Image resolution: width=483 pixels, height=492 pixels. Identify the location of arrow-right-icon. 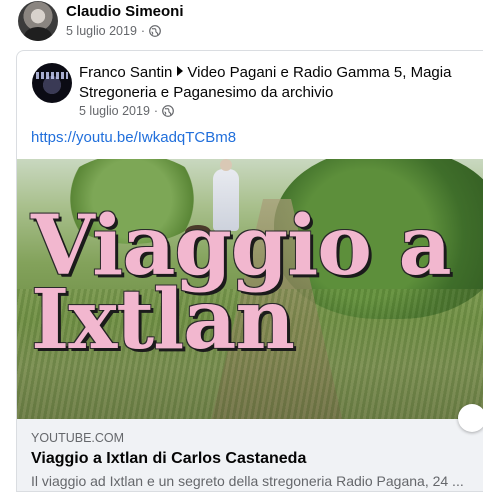
(180, 71).